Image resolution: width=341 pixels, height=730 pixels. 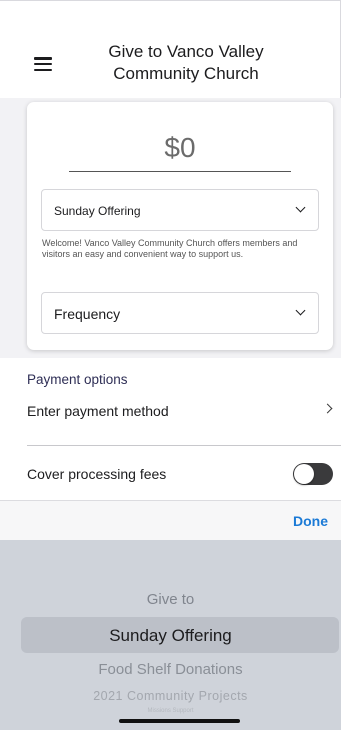 I want to click on amount-underline, so click(x=180, y=171).